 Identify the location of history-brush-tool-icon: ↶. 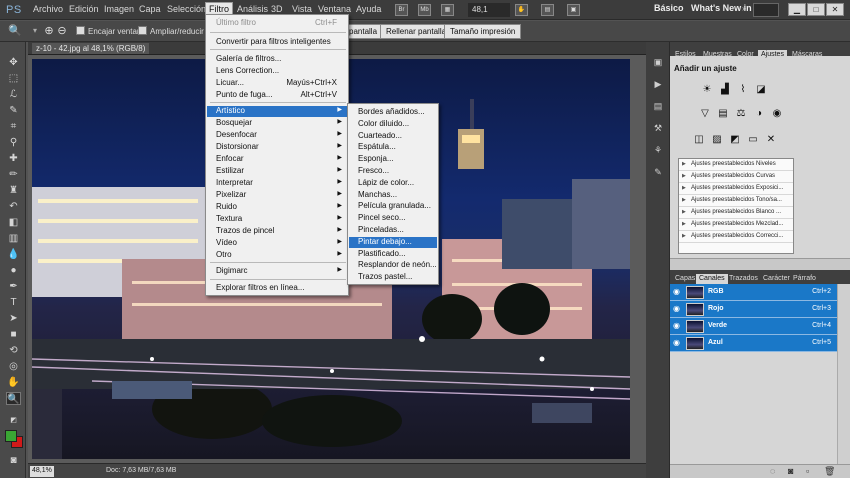
(13, 206).